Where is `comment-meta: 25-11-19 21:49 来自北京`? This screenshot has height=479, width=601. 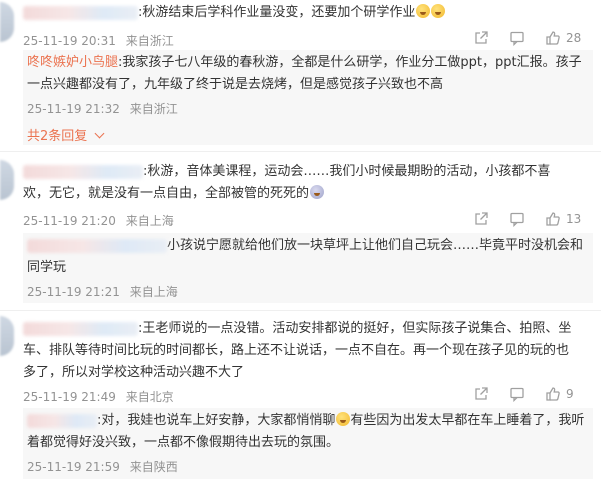
comment-meta: 25-11-19 21:49 来自北京 is located at coordinates (98, 396).